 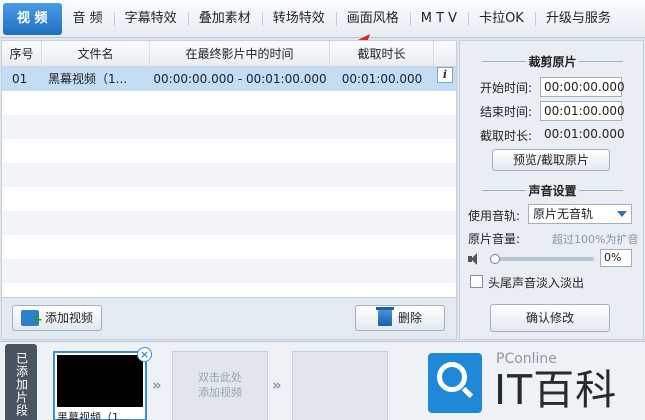 I want to click on list-header: 序号 文件名 在最终影片中的时间 截取时长, so click(x=229, y=54).